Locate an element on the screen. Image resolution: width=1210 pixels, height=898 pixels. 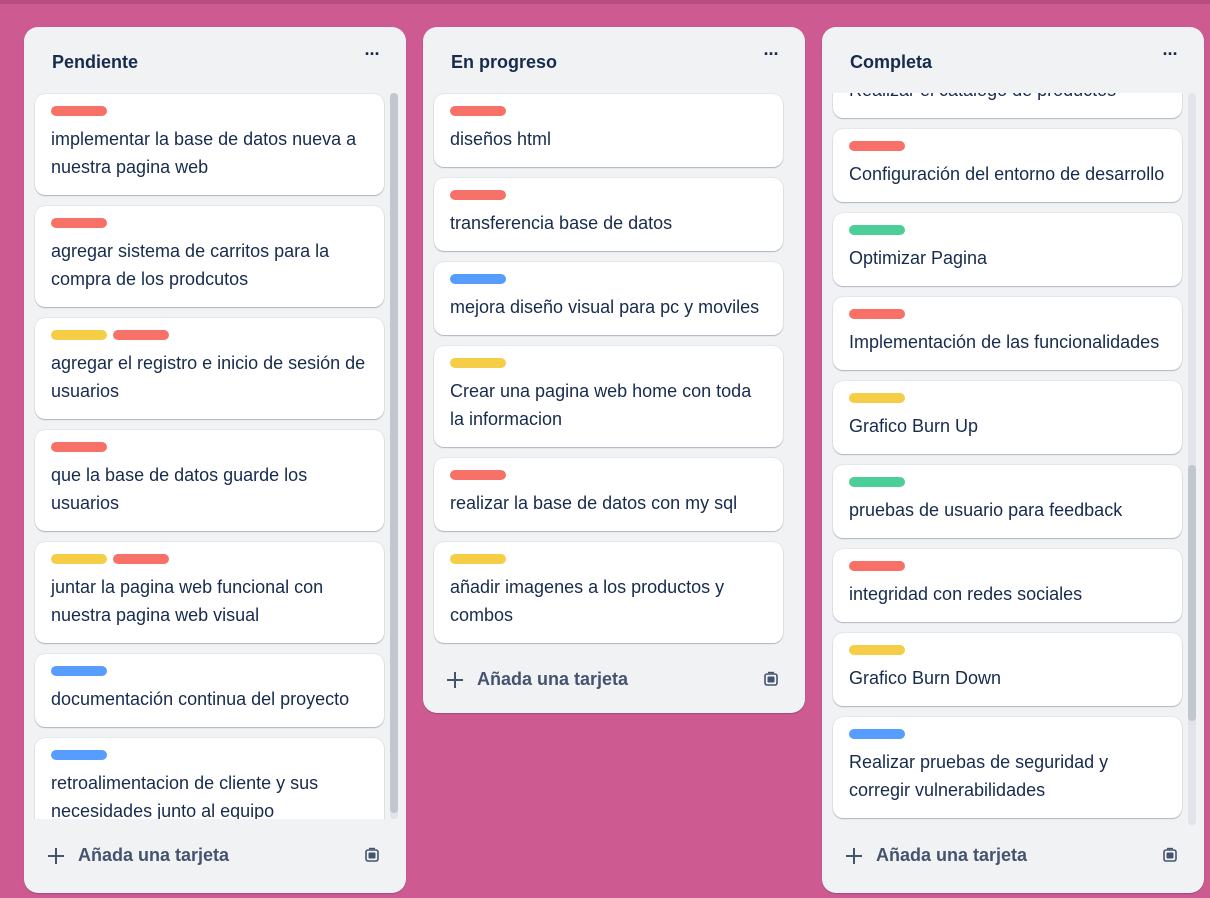
list-header: En progreso ··· is located at coordinates (614, 60).